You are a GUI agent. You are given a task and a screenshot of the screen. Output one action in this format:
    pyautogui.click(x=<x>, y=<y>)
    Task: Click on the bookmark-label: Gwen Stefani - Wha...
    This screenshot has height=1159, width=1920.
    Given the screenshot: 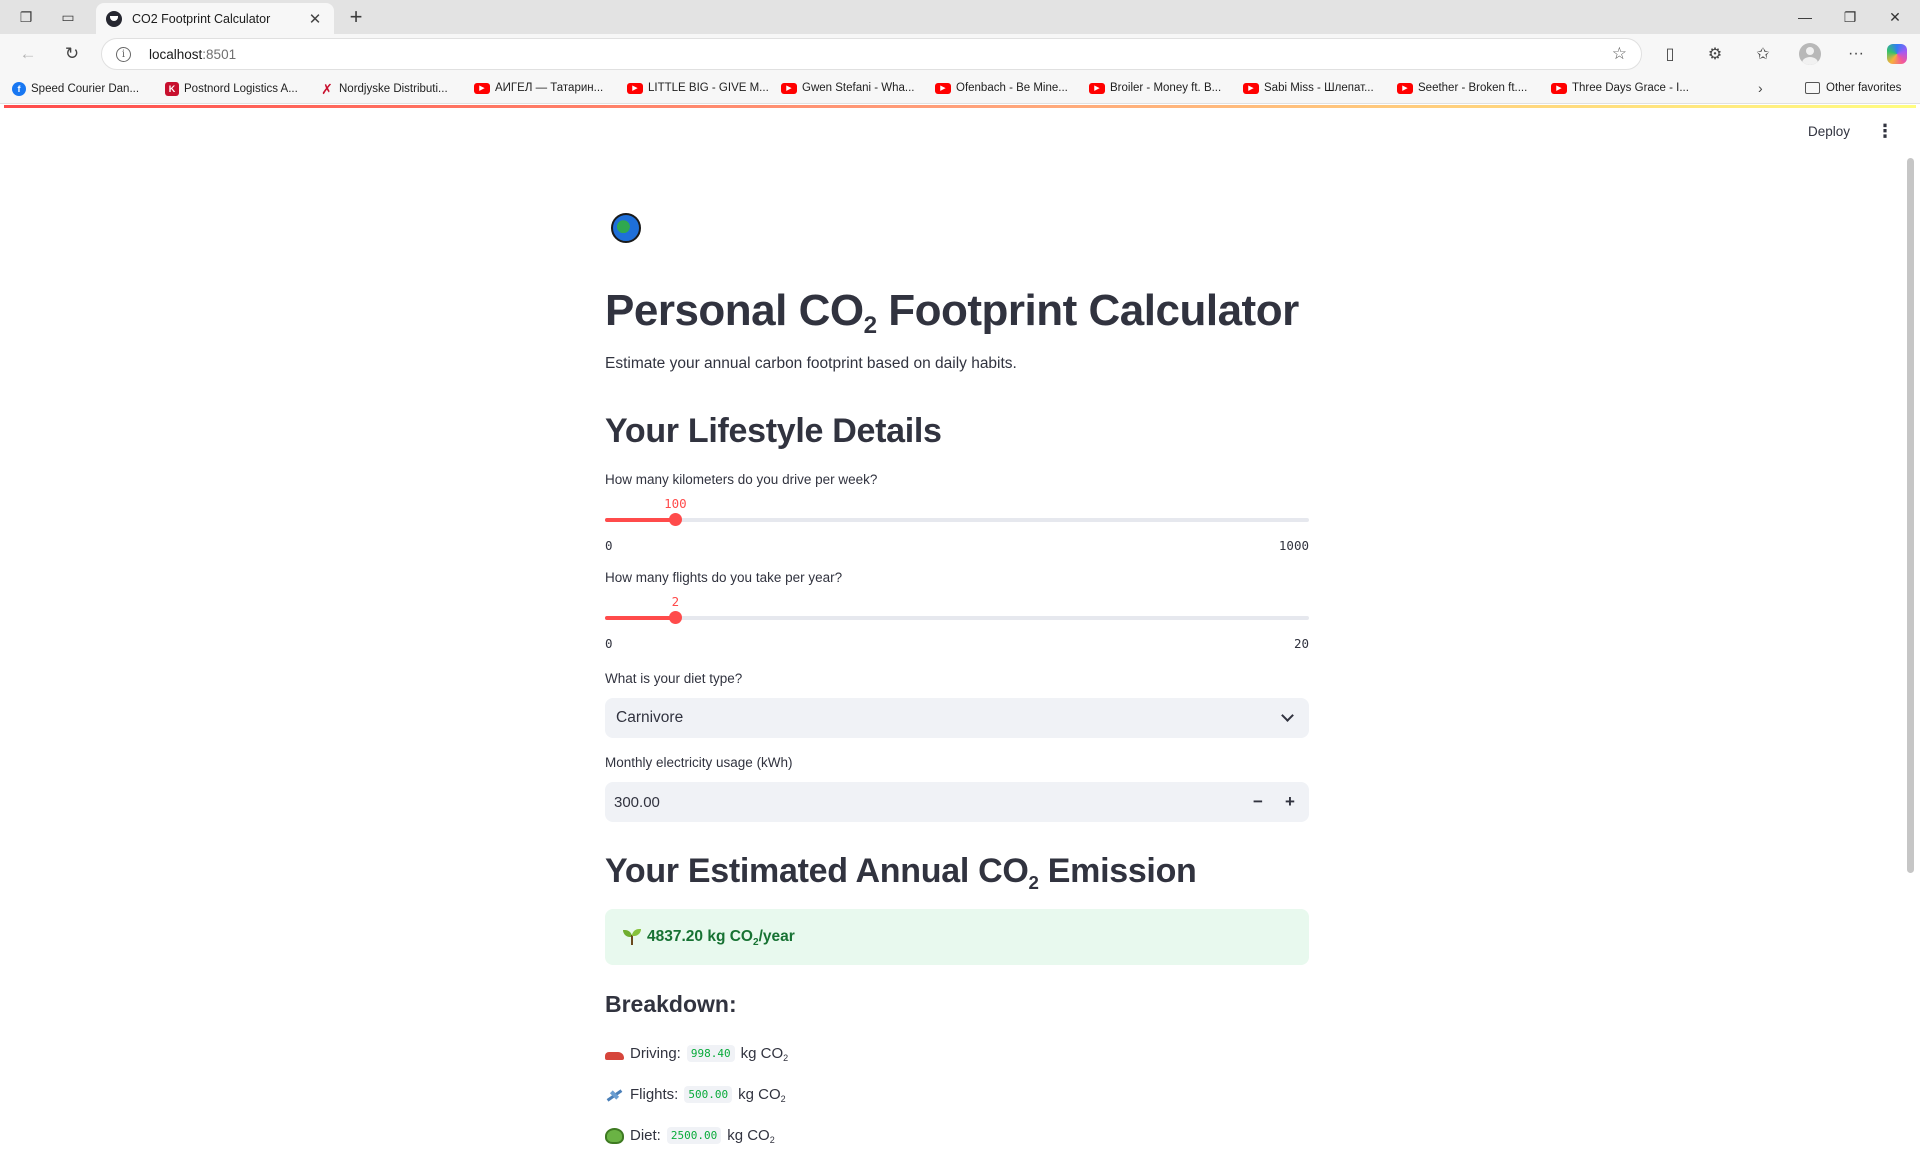 What is the action you would take?
    pyautogui.click(x=858, y=88)
    